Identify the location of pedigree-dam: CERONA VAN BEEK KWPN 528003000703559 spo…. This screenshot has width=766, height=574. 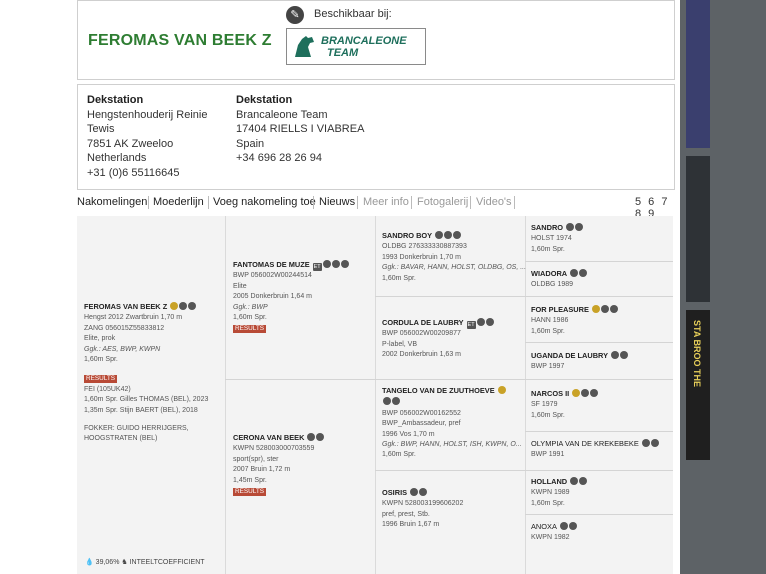
(279, 465).